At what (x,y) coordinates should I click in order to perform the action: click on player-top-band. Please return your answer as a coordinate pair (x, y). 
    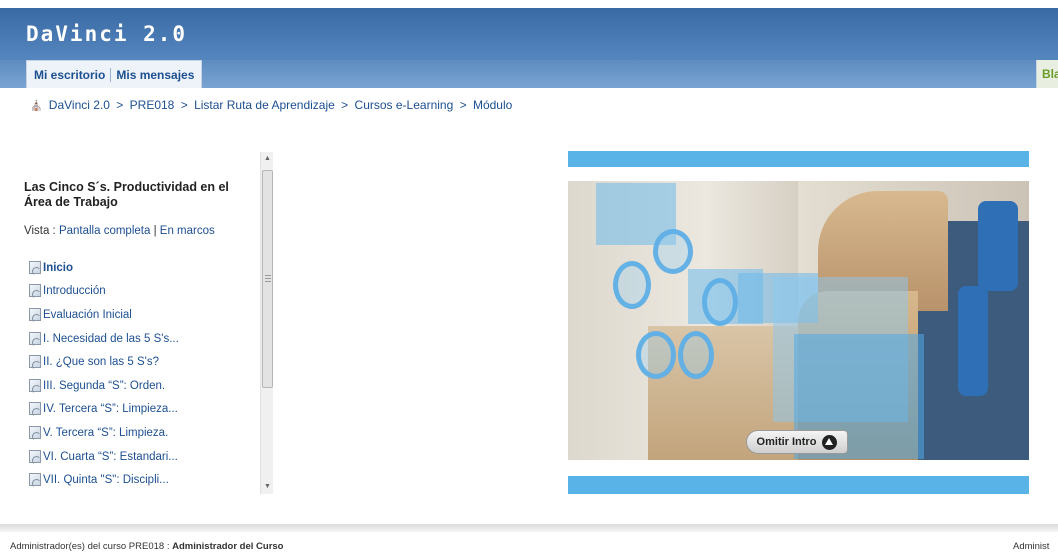
    Looking at the image, I should click on (798, 174).